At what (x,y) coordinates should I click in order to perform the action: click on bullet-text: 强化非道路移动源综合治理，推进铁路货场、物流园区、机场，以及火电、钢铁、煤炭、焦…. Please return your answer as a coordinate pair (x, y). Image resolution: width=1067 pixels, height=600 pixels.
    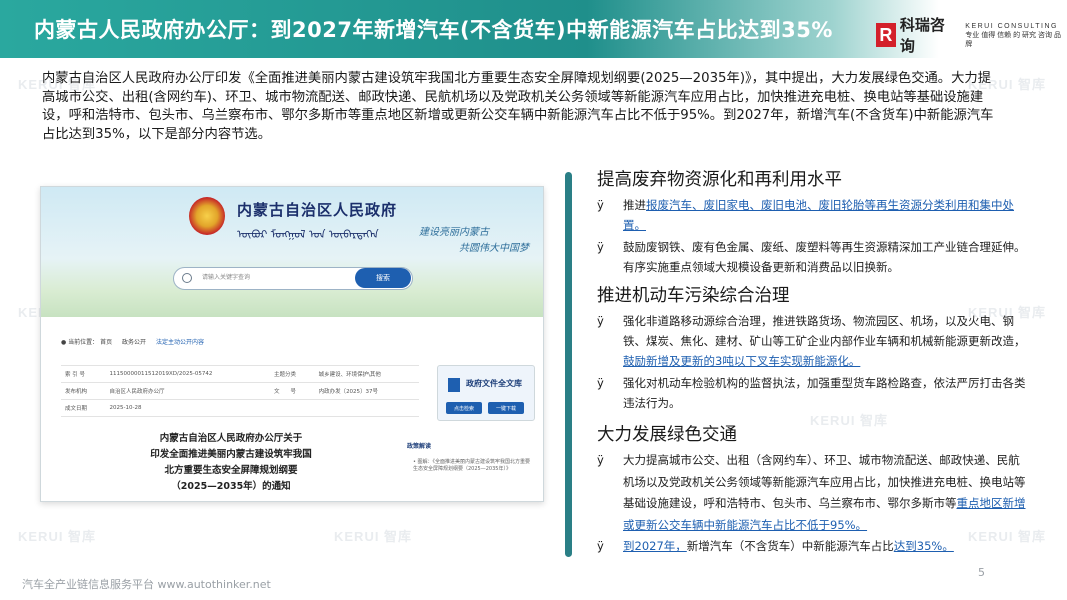
    Looking at the image, I should click on (824, 331).